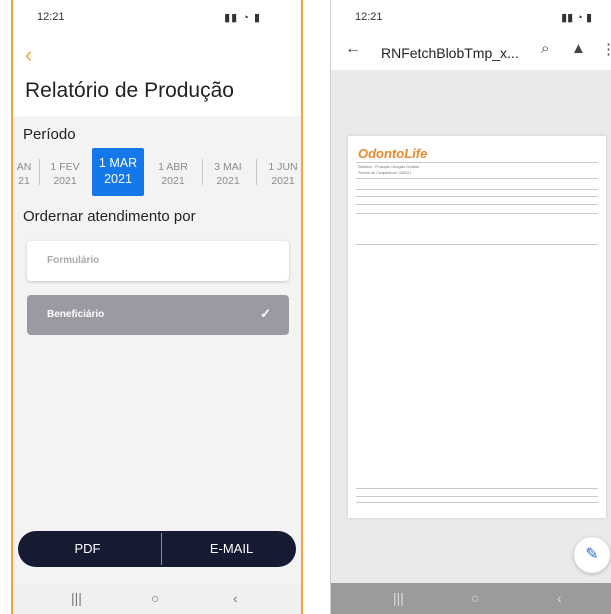 The height and width of the screenshot is (614, 611). Describe the element at coordinates (278, 172) in the screenshot. I see `period-item-jun: 1 JUN 2021` at that location.